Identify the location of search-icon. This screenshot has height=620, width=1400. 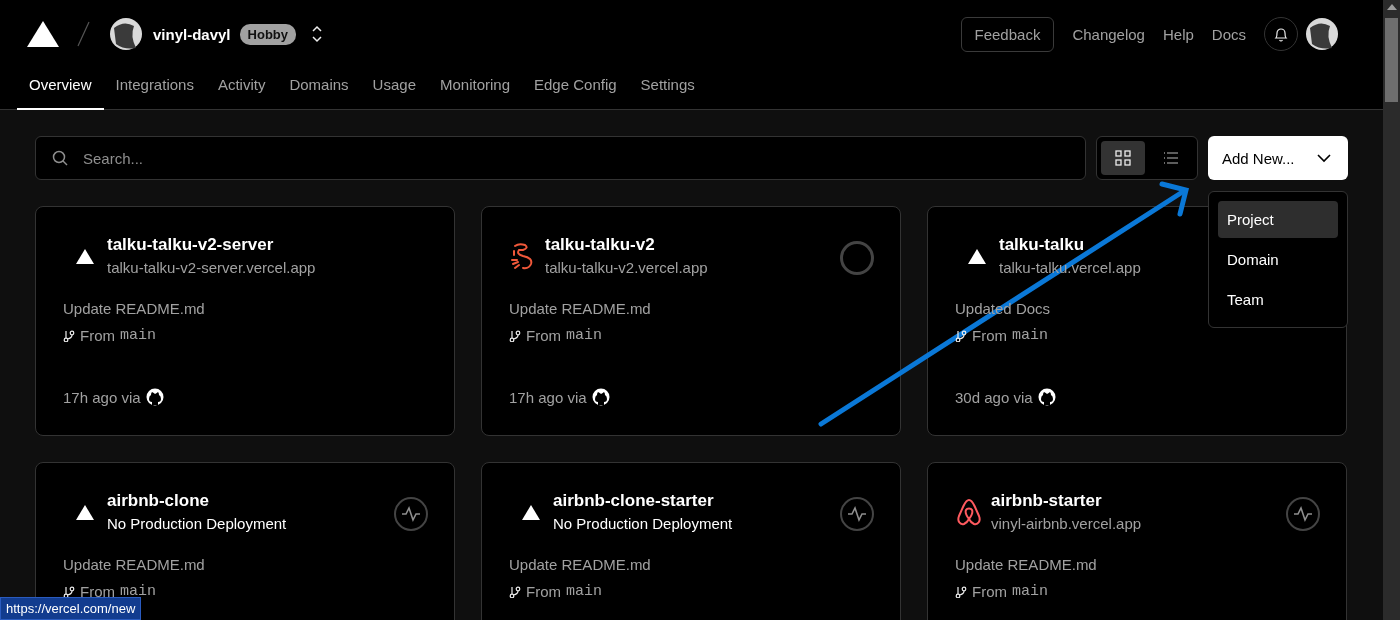
(60, 158).